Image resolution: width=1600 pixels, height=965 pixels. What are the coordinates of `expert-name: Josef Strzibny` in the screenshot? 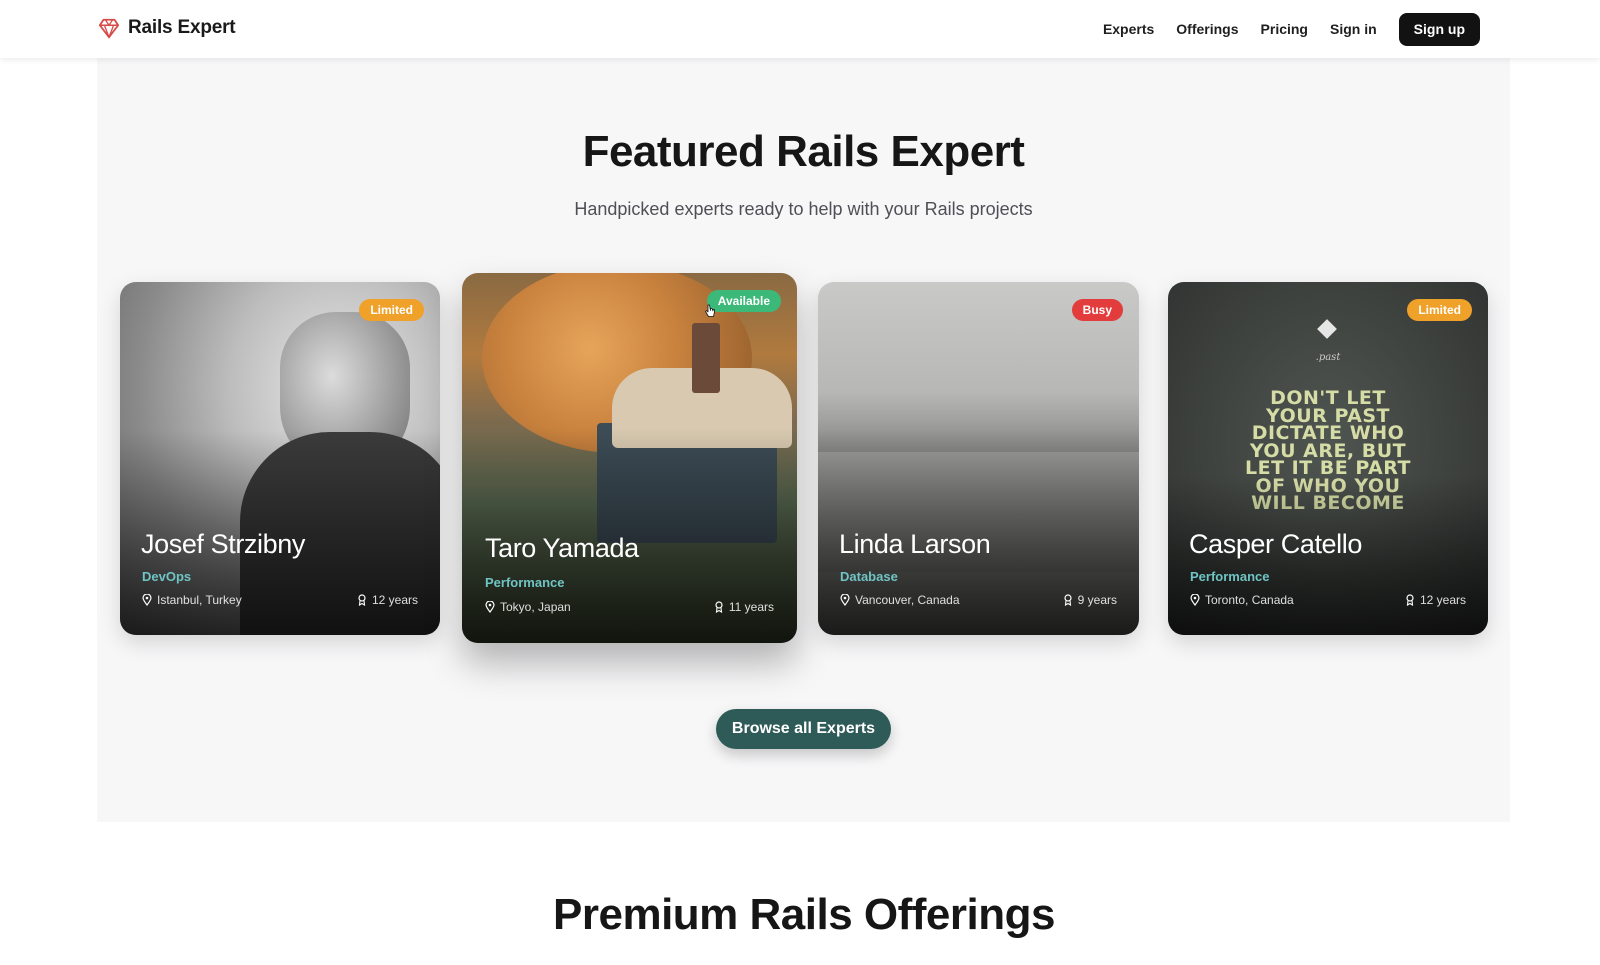 It's located at (223, 544).